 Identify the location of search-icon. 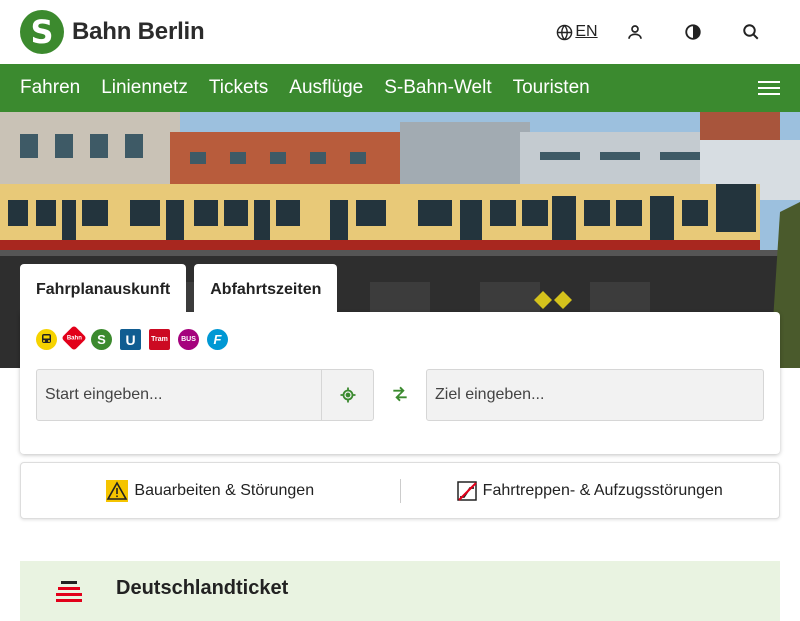
(751, 32).